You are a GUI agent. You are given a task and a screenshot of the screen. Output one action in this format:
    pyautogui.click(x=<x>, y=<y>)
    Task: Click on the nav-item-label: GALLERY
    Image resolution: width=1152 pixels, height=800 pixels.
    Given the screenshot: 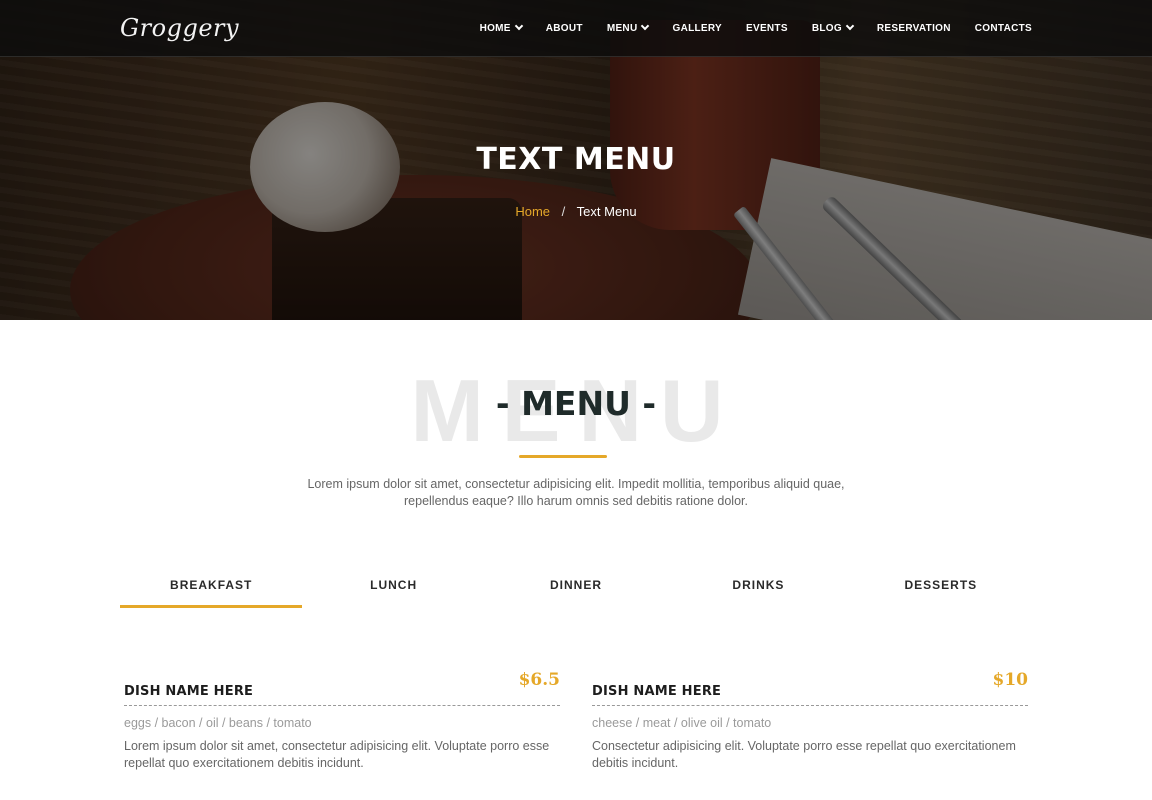 What is the action you would take?
    pyautogui.click(x=697, y=28)
    